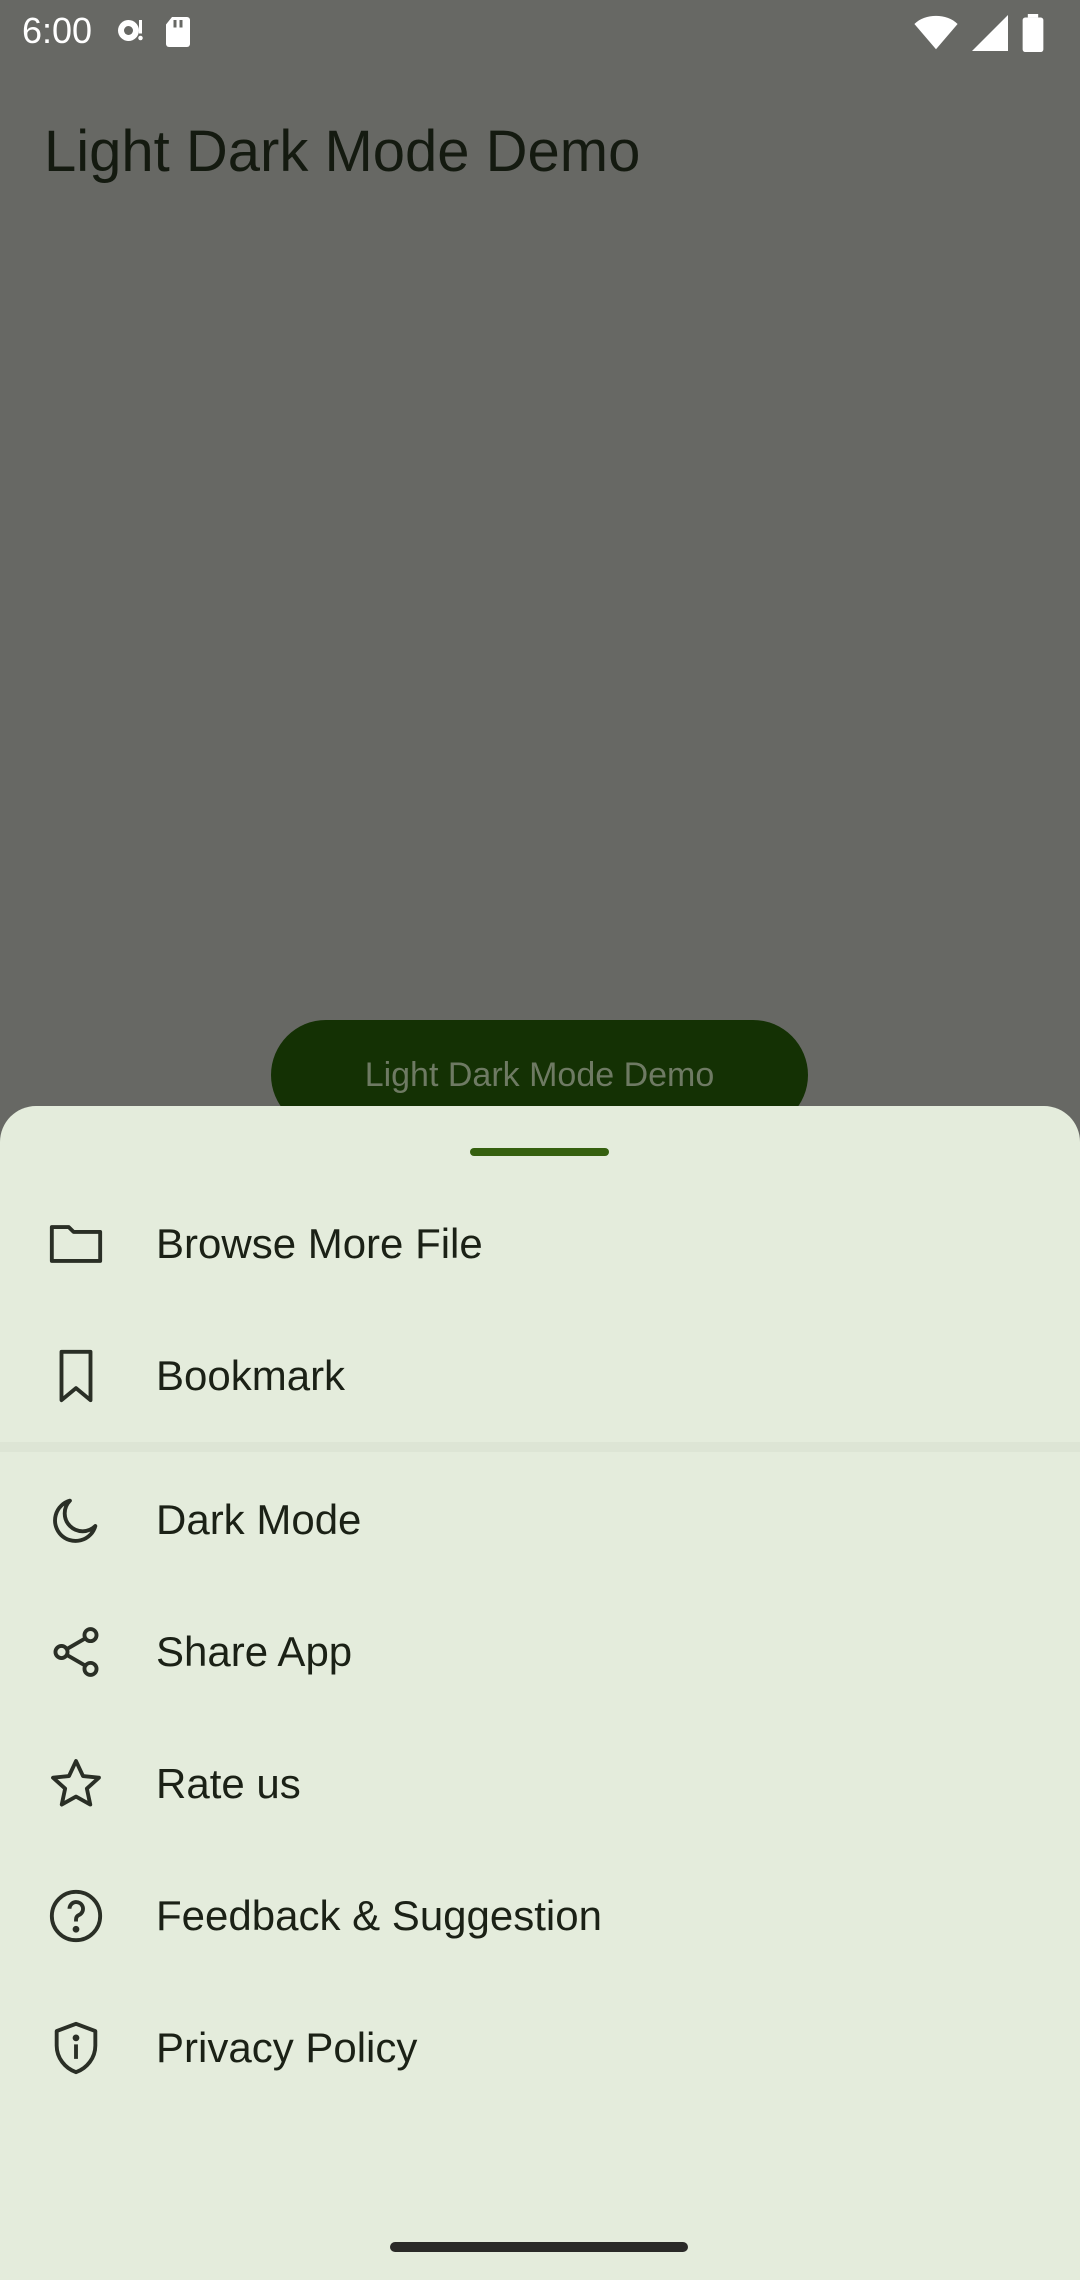  Describe the element at coordinates (540, 1376) in the screenshot. I see `menu-item-bookmark: Bookmark` at that location.